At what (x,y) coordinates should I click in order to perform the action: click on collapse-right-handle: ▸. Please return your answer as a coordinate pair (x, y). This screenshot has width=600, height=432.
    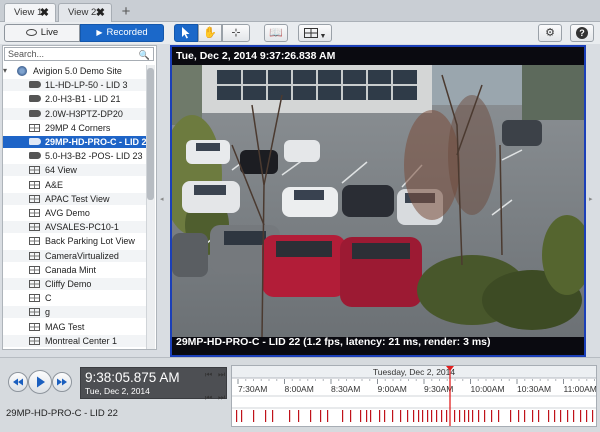
    Looking at the image, I should click on (591, 199).